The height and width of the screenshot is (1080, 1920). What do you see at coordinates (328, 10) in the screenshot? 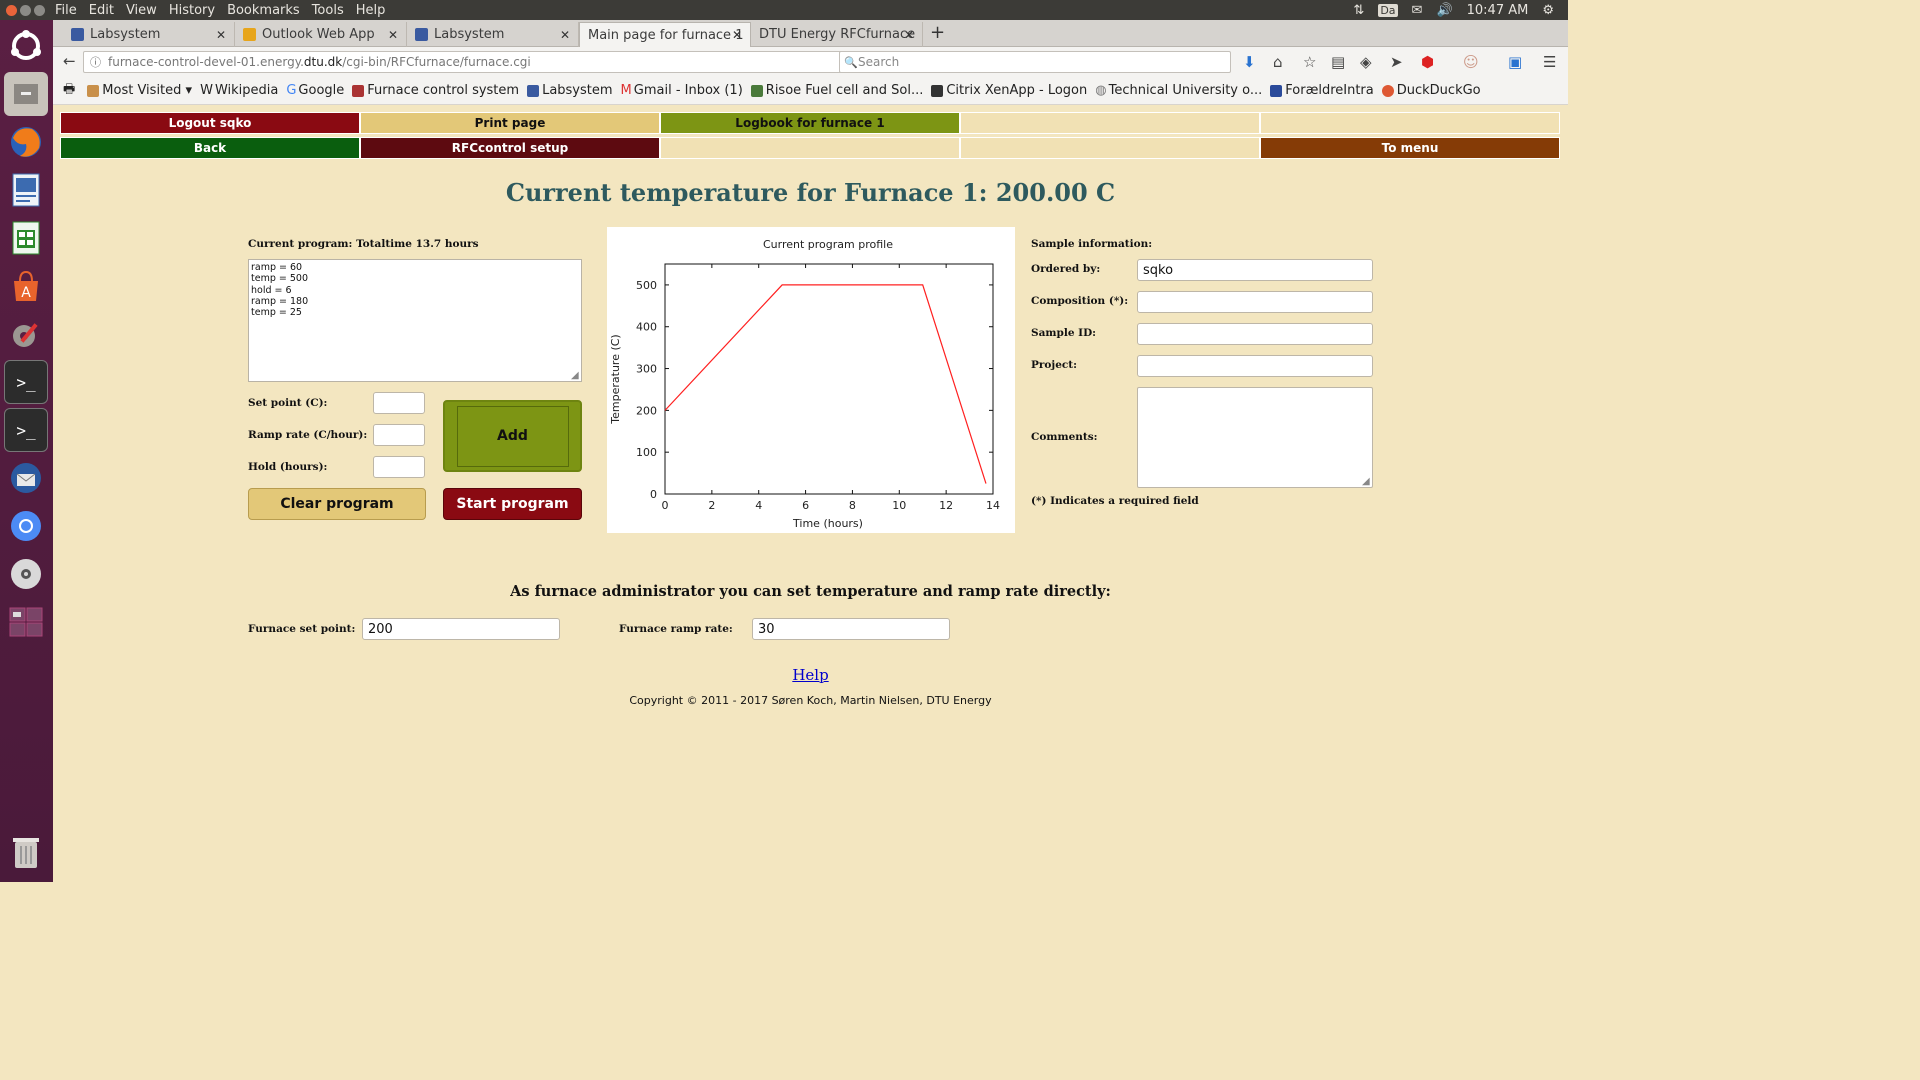
I see `menu-tools: Tools` at bounding box center [328, 10].